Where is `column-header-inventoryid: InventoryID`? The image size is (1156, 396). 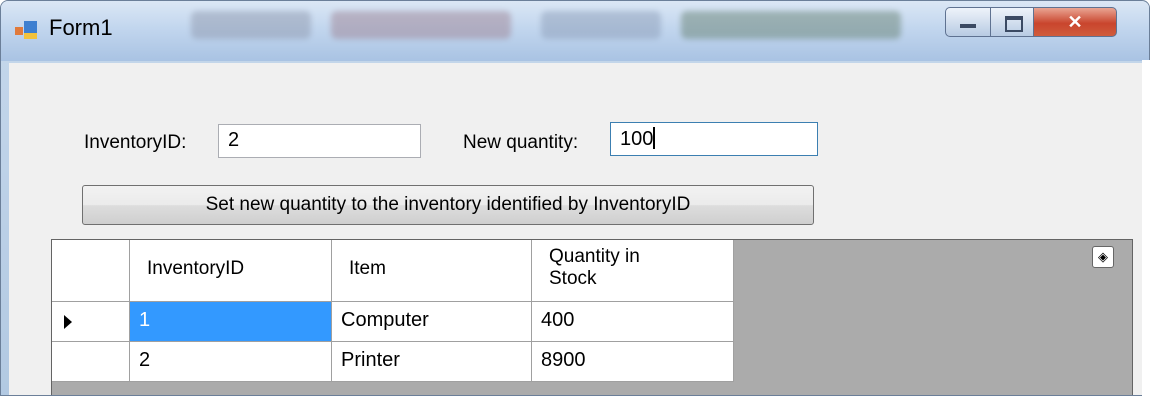
column-header-inventoryid: InventoryID is located at coordinates (231, 271).